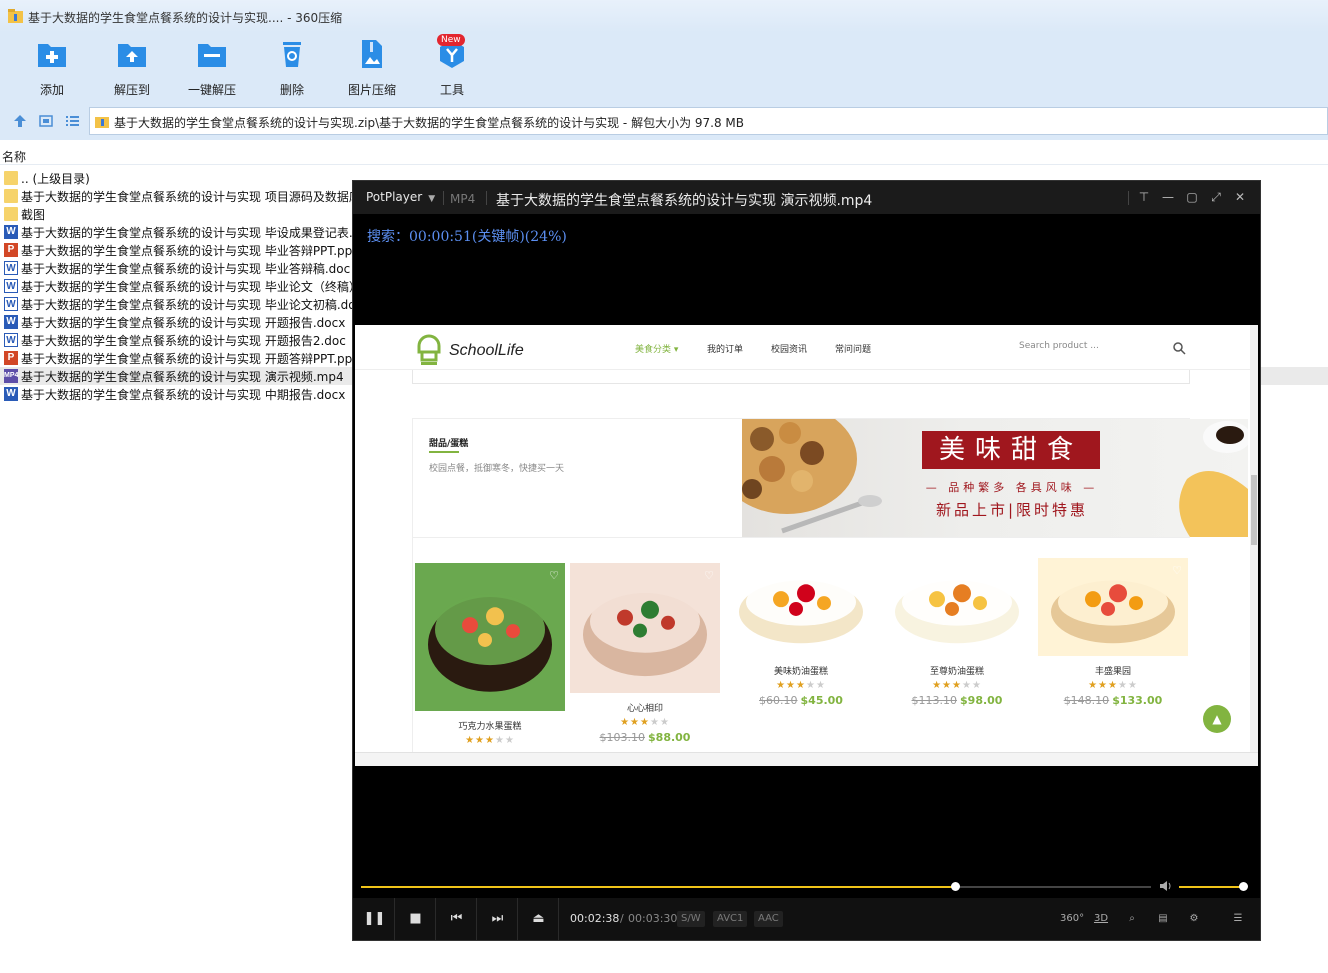  What do you see at coordinates (1254, 510) in the screenshot?
I see `scrollbar-thumb` at bounding box center [1254, 510].